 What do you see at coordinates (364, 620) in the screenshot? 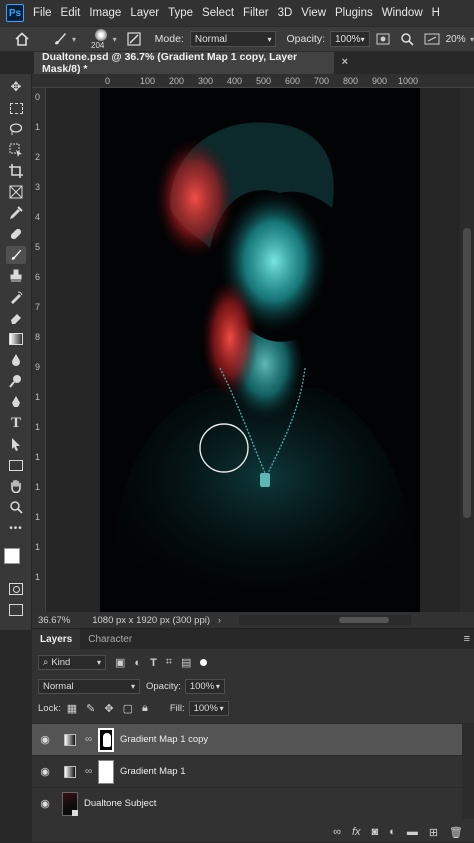
I see `horizontal-scroll-thumb` at bounding box center [364, 620].